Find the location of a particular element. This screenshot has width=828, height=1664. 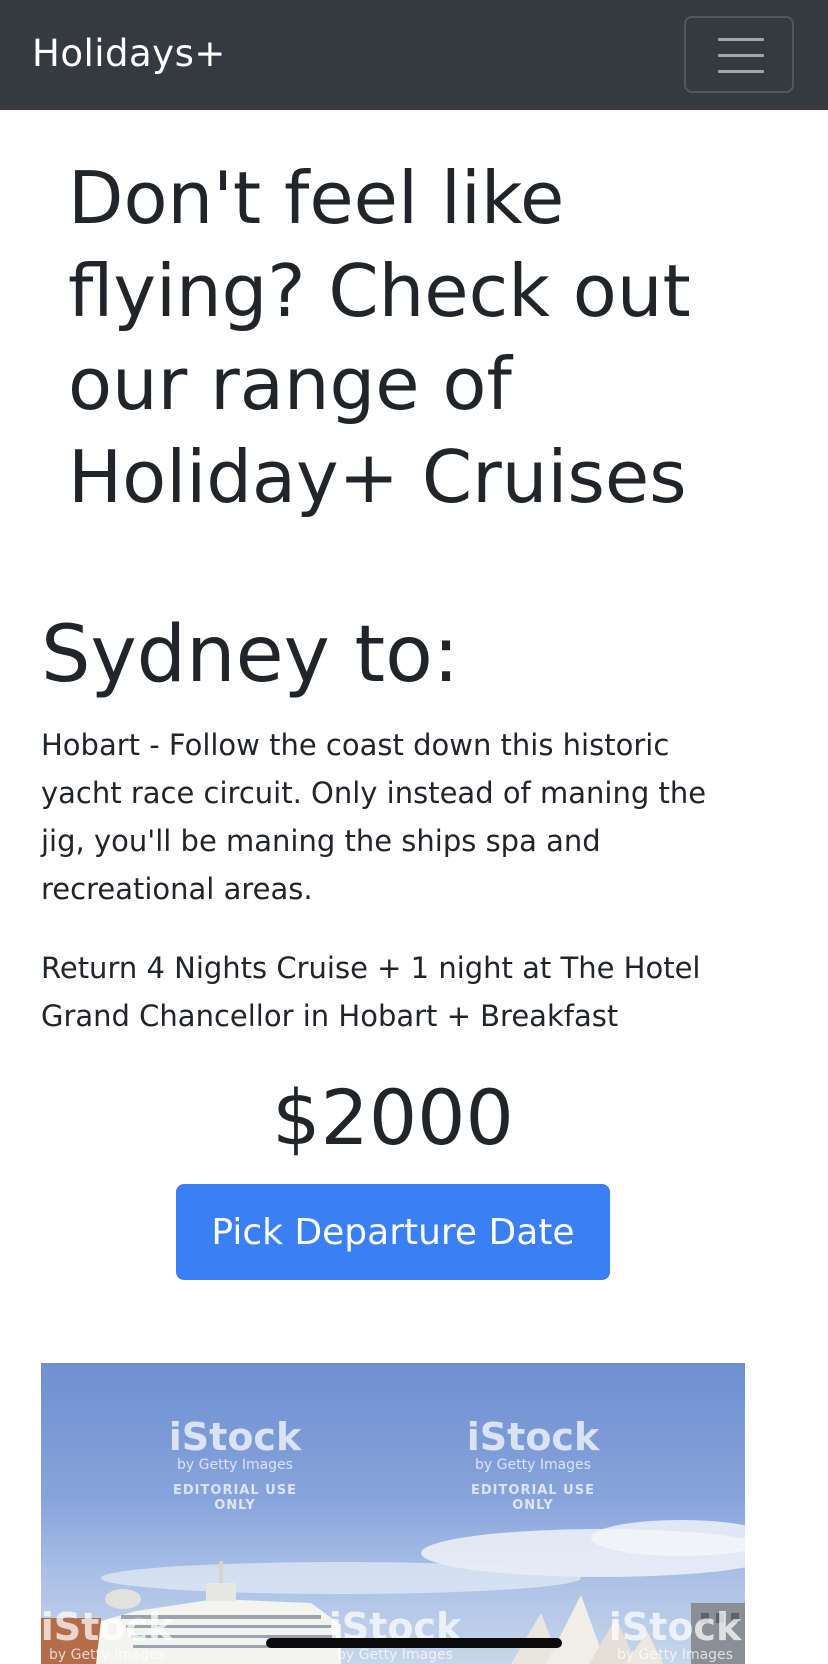

price-label: $2000 is located at coordinates (393, 1117).